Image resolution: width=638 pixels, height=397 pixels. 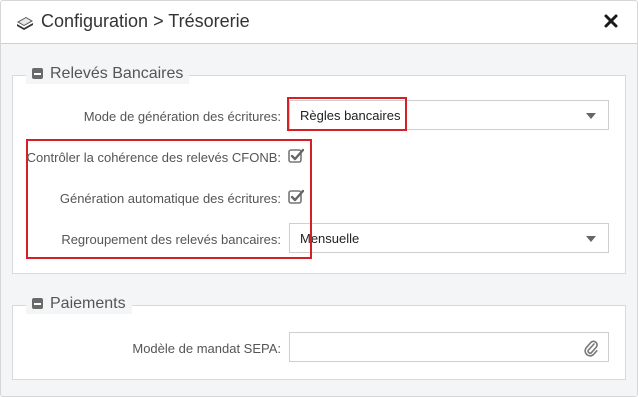 What do you see at coordinates (449, 115) in the screenshot?
I see `mode-generation-select: Règles bancaires` at bounding box center [449, 115].